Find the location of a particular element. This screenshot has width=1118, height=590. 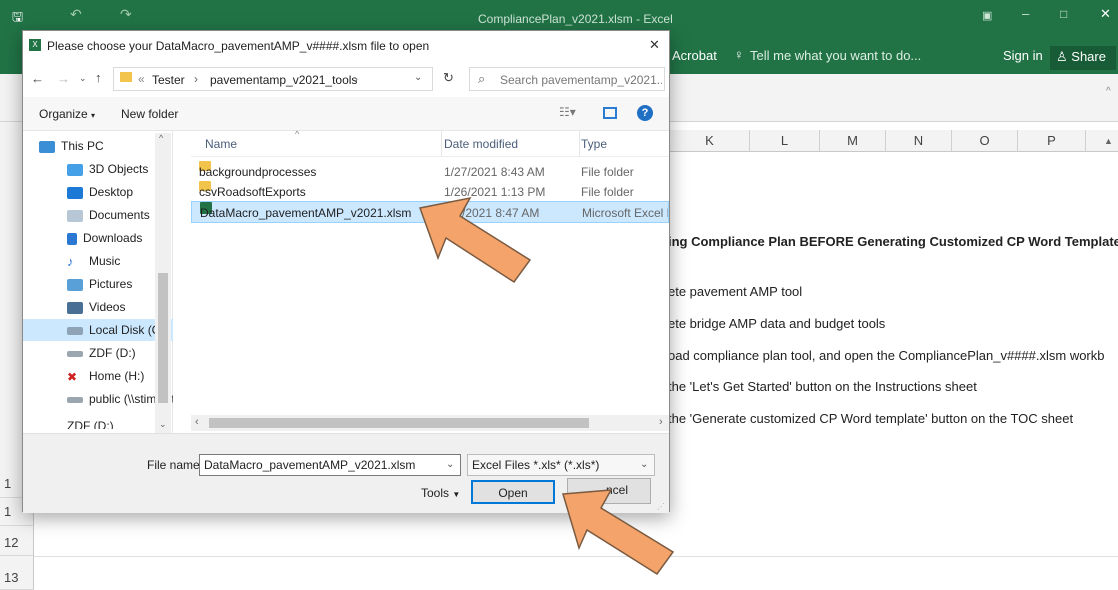

save-icon: 🖫 is located at coordinates (17, 19).